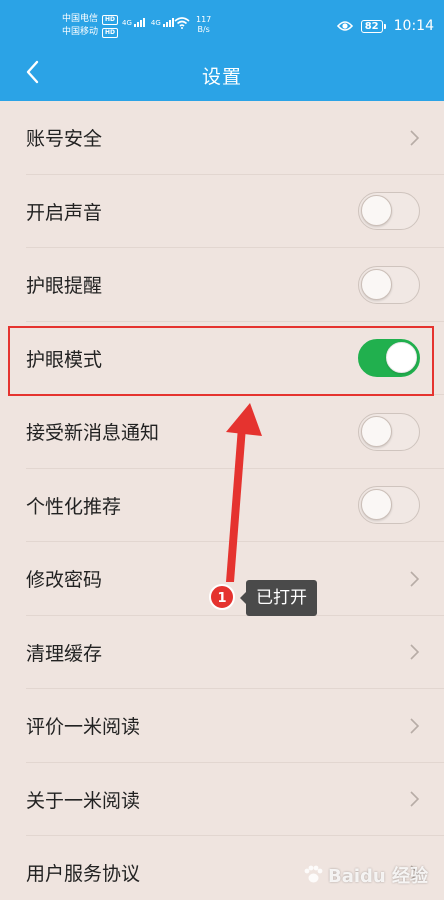 The width and height of the screenshot is (444, 900). I want to click on tooltip: 已打开, so click(278, 598).